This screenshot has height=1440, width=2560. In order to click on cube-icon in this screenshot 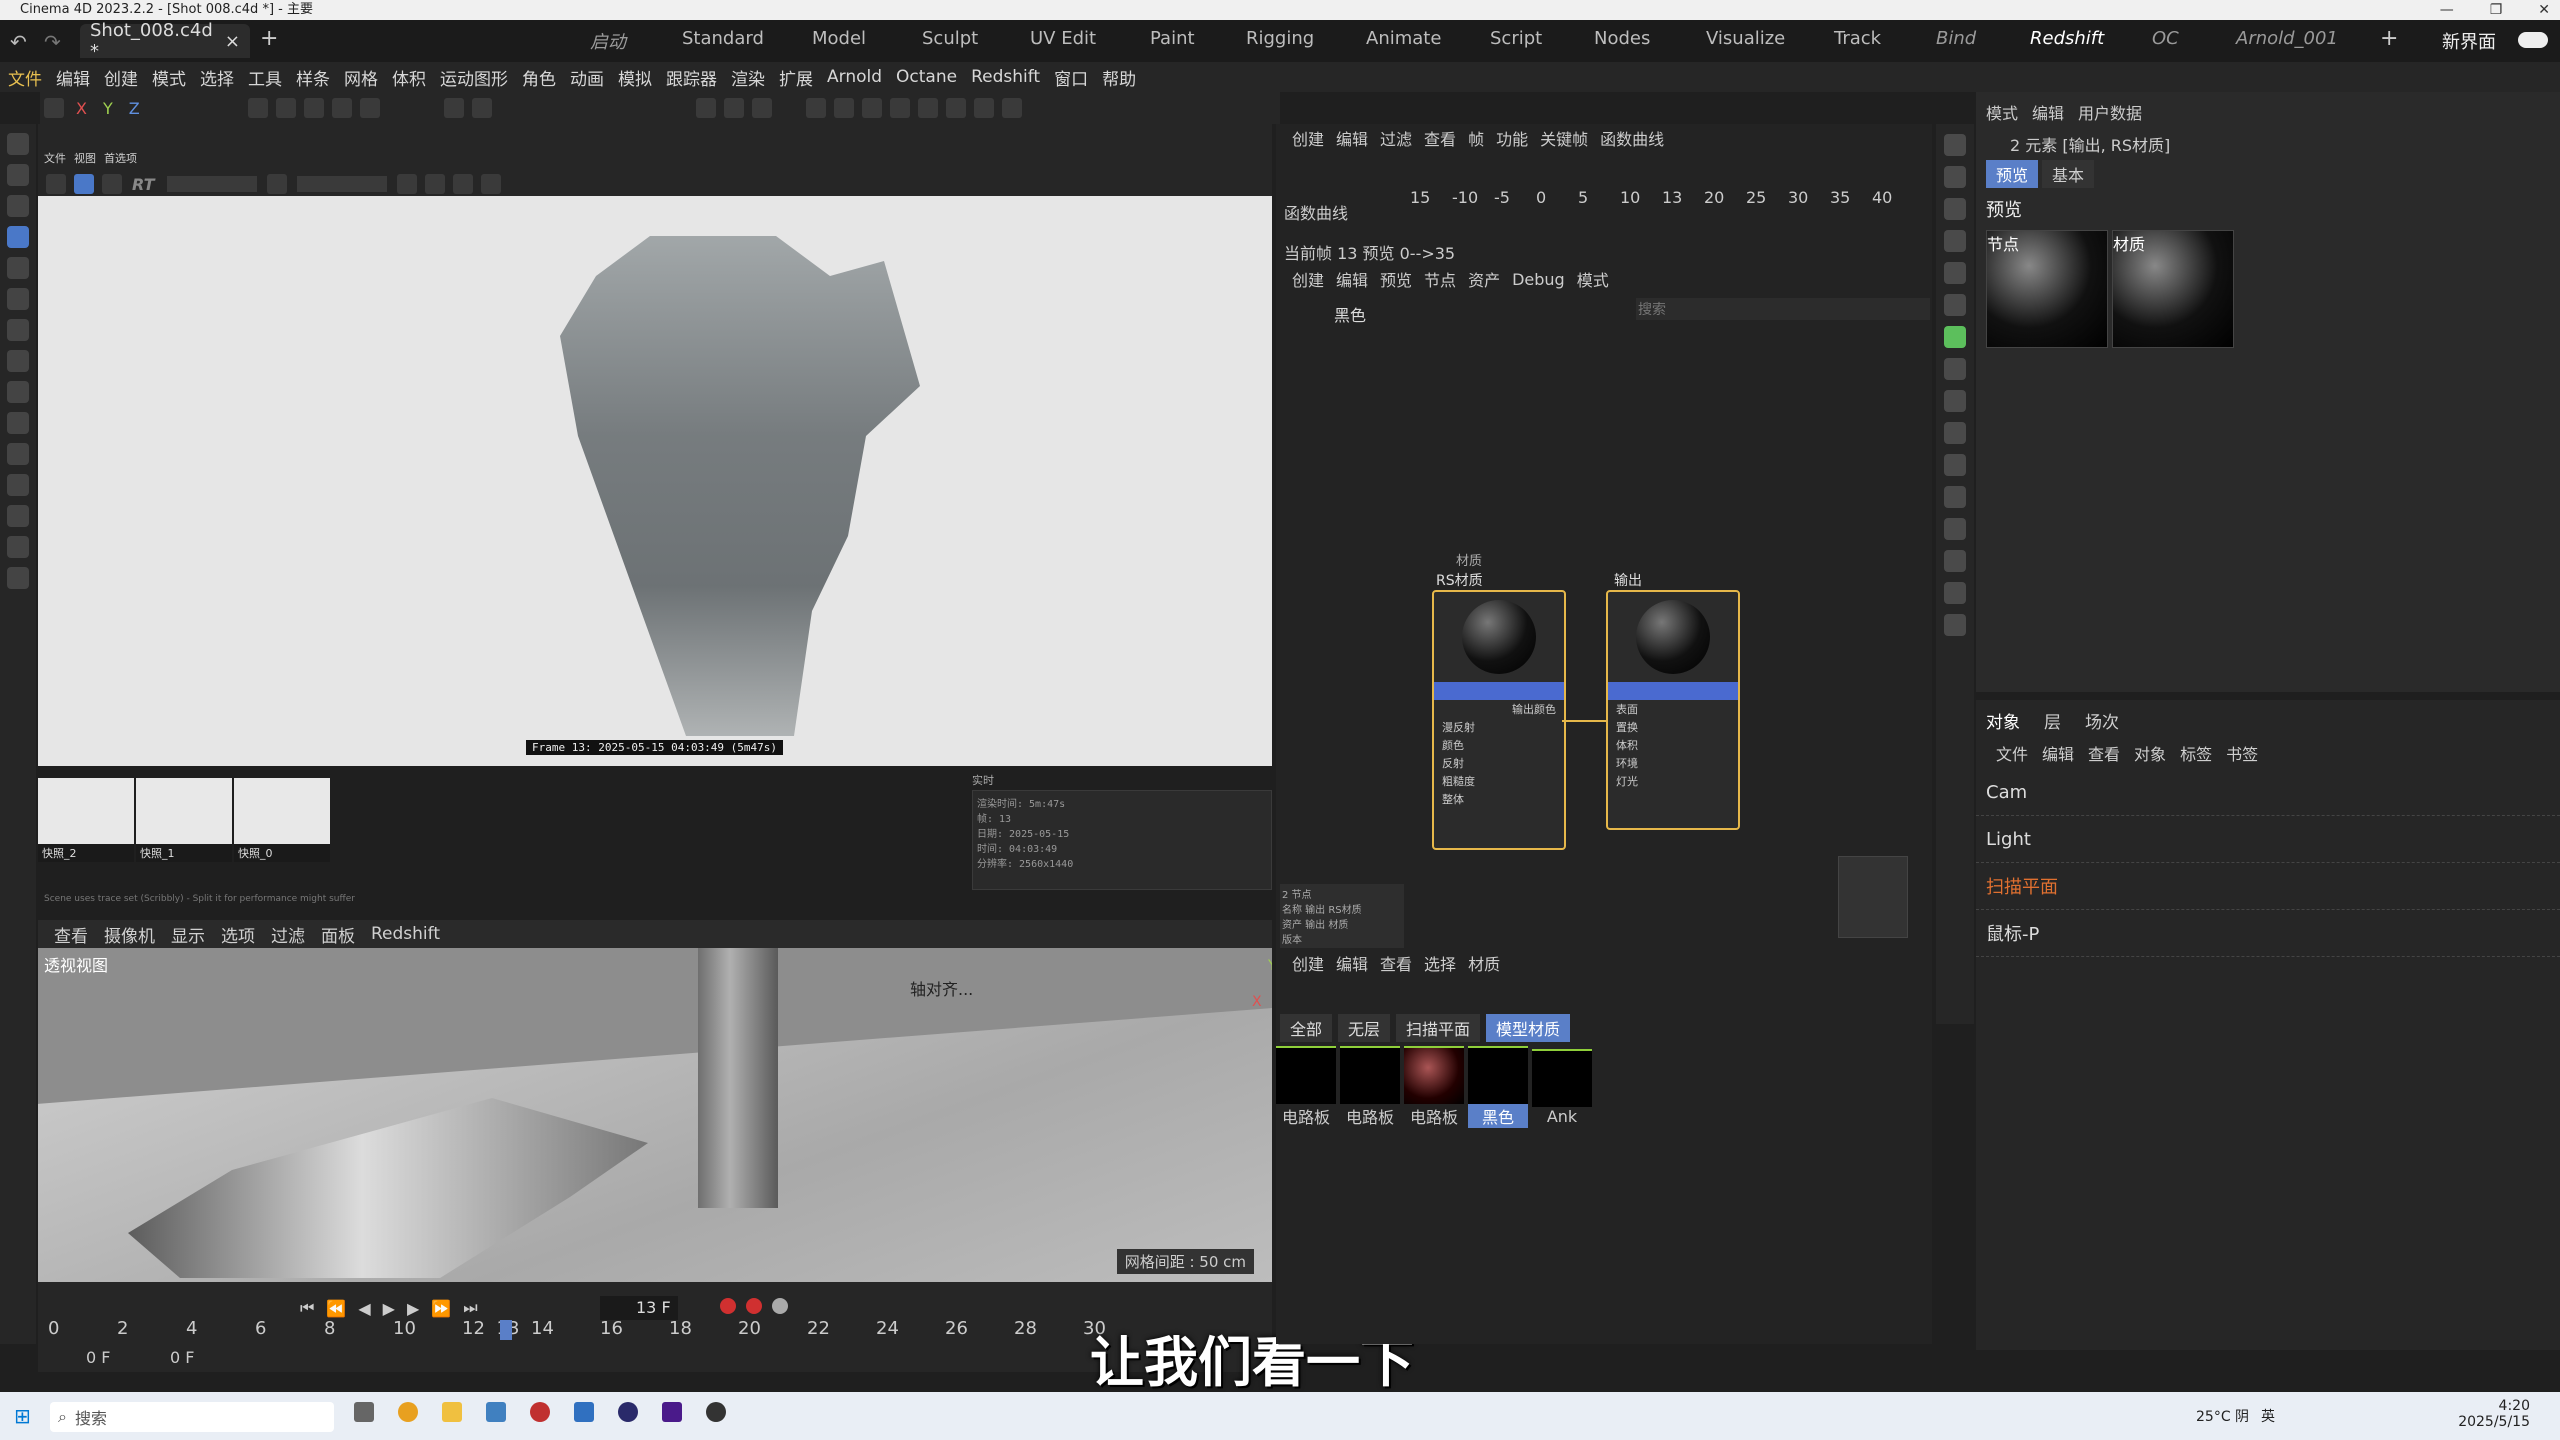, I will do `click(815, 108)`.